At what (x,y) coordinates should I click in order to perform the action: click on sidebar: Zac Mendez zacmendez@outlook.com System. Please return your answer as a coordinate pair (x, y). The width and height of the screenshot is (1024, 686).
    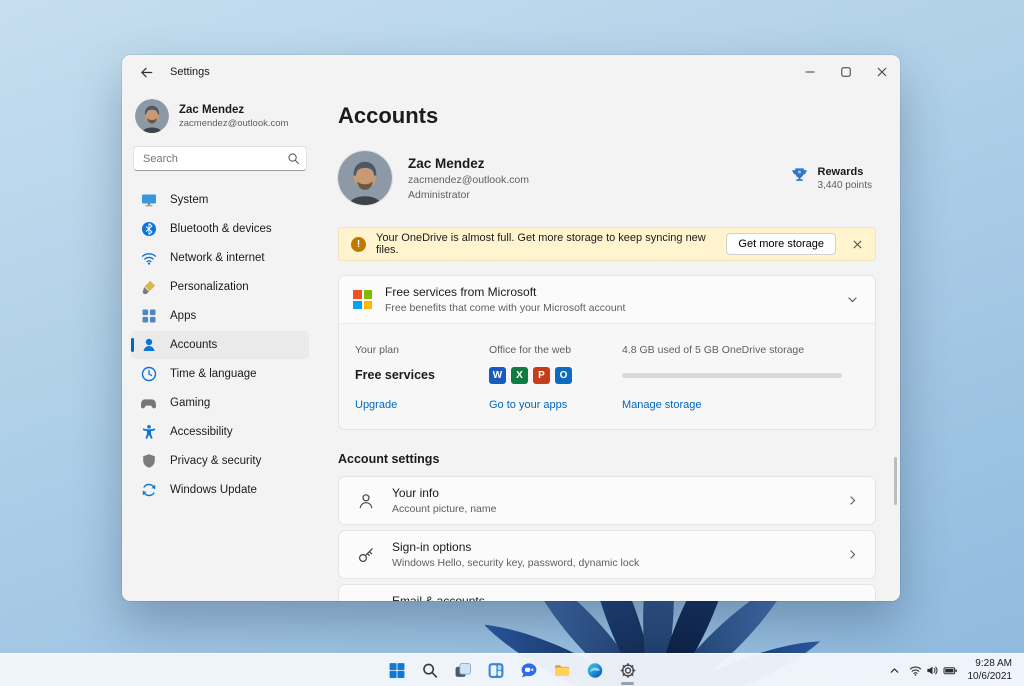
    Looking at the image, I should click on (220, 345).